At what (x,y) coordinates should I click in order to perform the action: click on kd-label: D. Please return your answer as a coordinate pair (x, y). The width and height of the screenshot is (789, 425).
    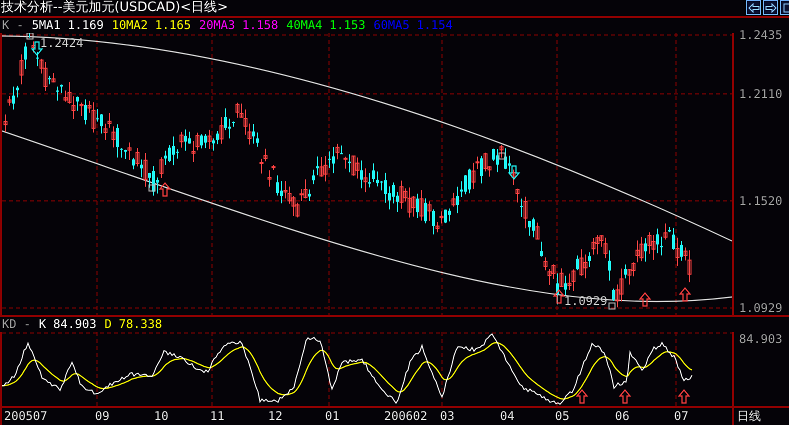
    Looking at the image, I should click on (108, 324).